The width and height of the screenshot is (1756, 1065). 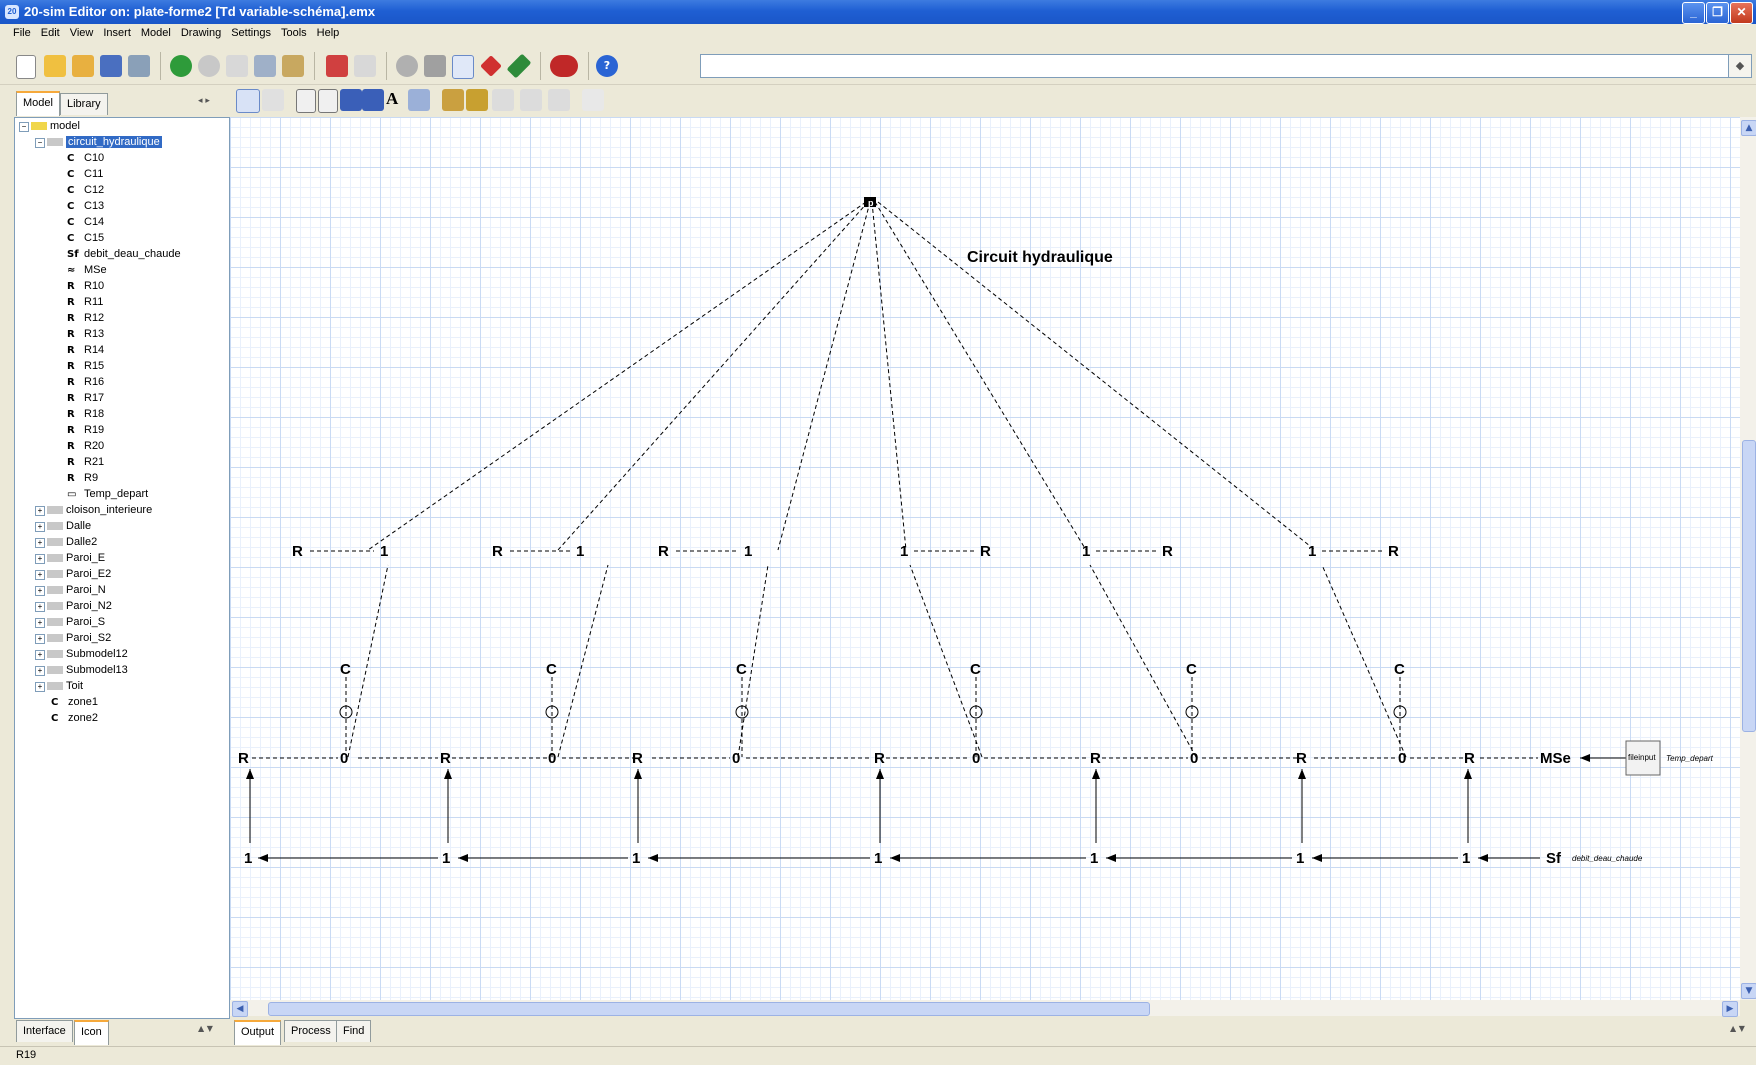 I want to click on select-tool-icon, so click(x=248, y=101).